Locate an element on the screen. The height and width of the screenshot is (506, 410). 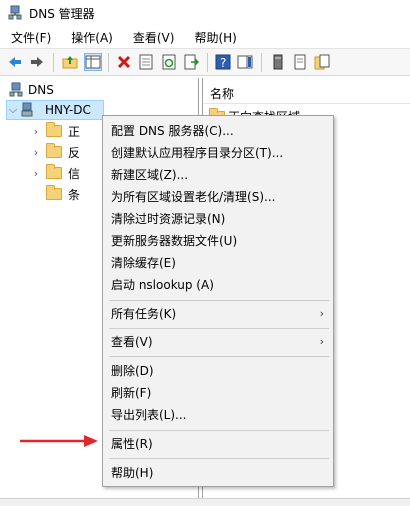
menu-item-update-server-data-files: 更新服务器数据文件(U) is located at coordinates (218, 240).